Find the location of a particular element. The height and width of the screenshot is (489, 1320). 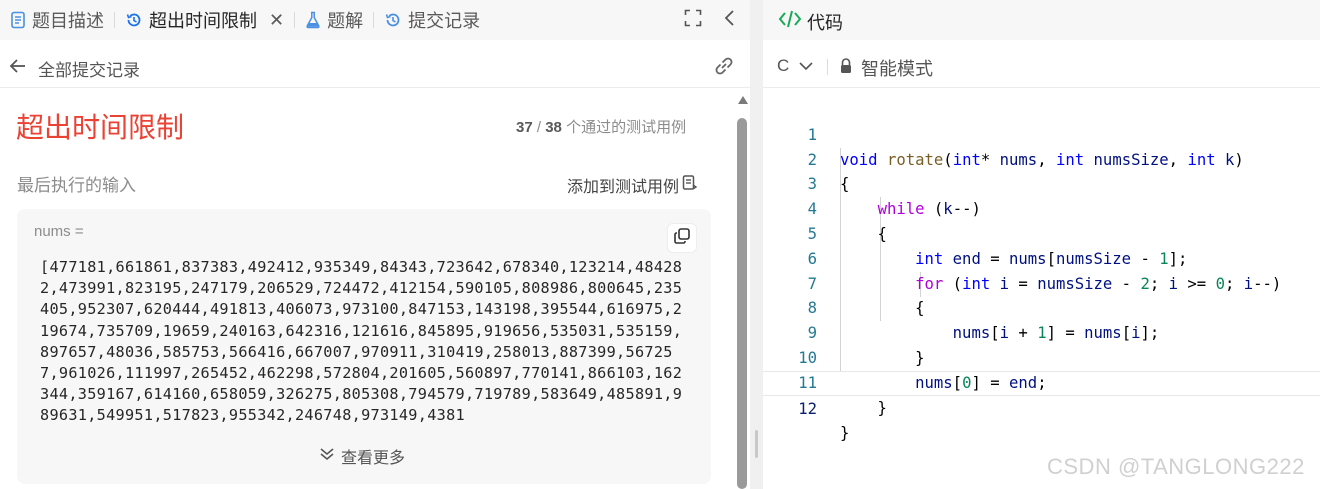

total-count: 38 is located at coordinates (553, 127).